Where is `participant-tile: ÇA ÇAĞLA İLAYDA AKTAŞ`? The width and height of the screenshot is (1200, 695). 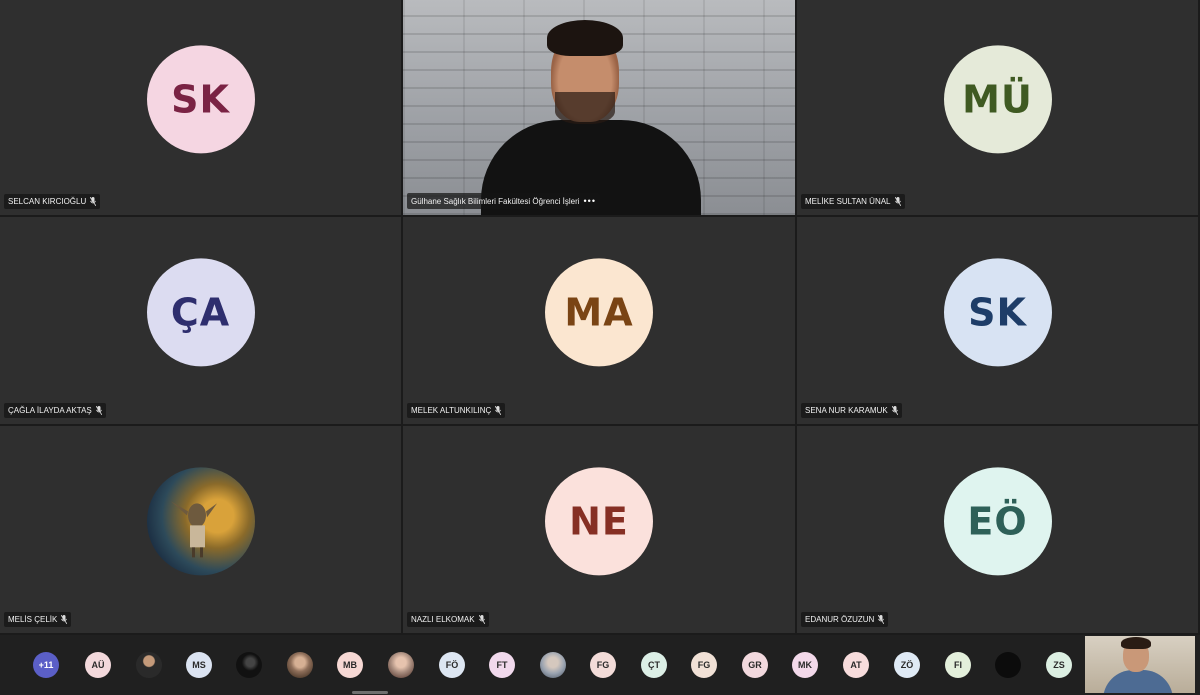
participant-tile: ÇA ÇAĞLA İLAYDA AKTAŞ is located at coordinates (201, 321).